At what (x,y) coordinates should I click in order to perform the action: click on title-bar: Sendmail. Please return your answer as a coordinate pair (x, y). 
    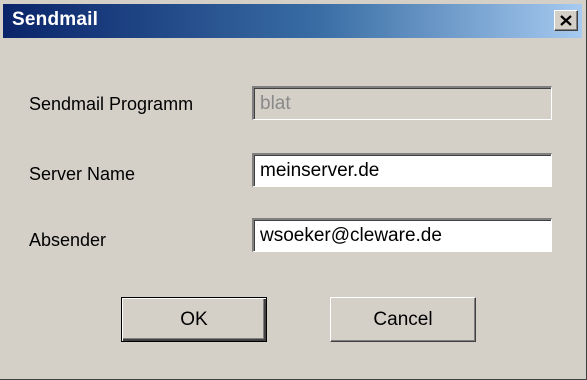
    Looking at the image, I should click on (292, 21).